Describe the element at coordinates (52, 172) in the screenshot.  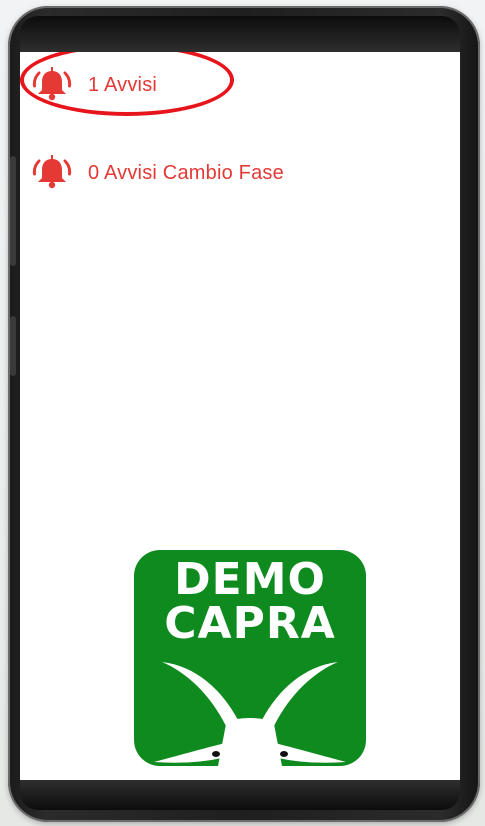
I see `bell-ringing-icon` at that location.